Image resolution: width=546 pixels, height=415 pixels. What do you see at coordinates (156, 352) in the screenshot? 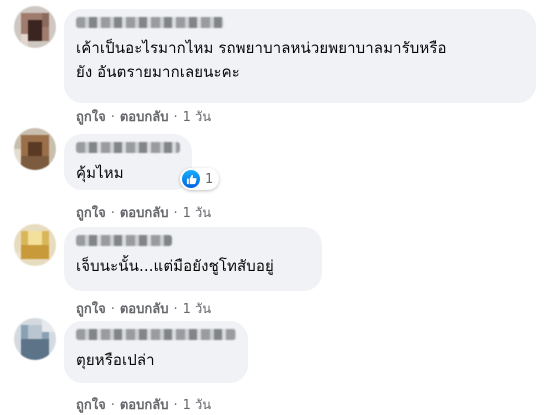
I see `comment-bubble: ตุยหรือเปล่า` at bounding box center [156, 352].